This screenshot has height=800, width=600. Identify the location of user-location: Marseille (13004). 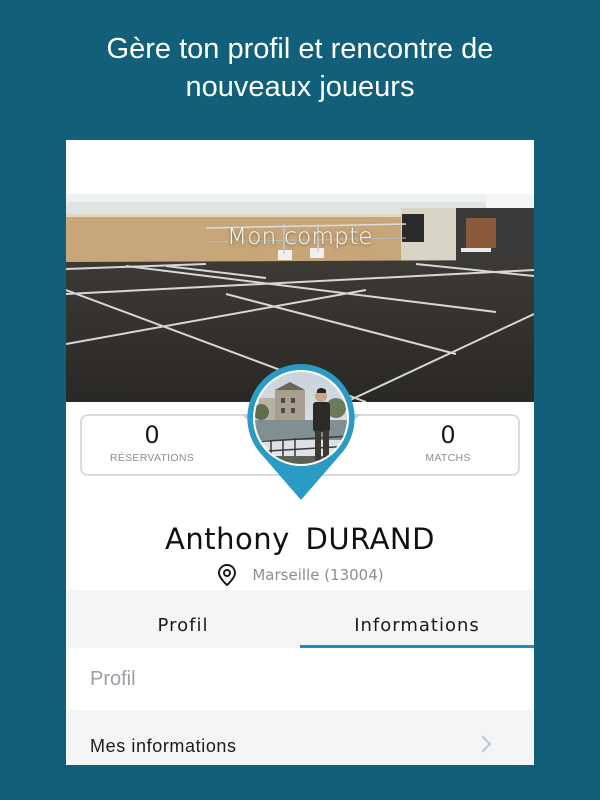
(300, 575).